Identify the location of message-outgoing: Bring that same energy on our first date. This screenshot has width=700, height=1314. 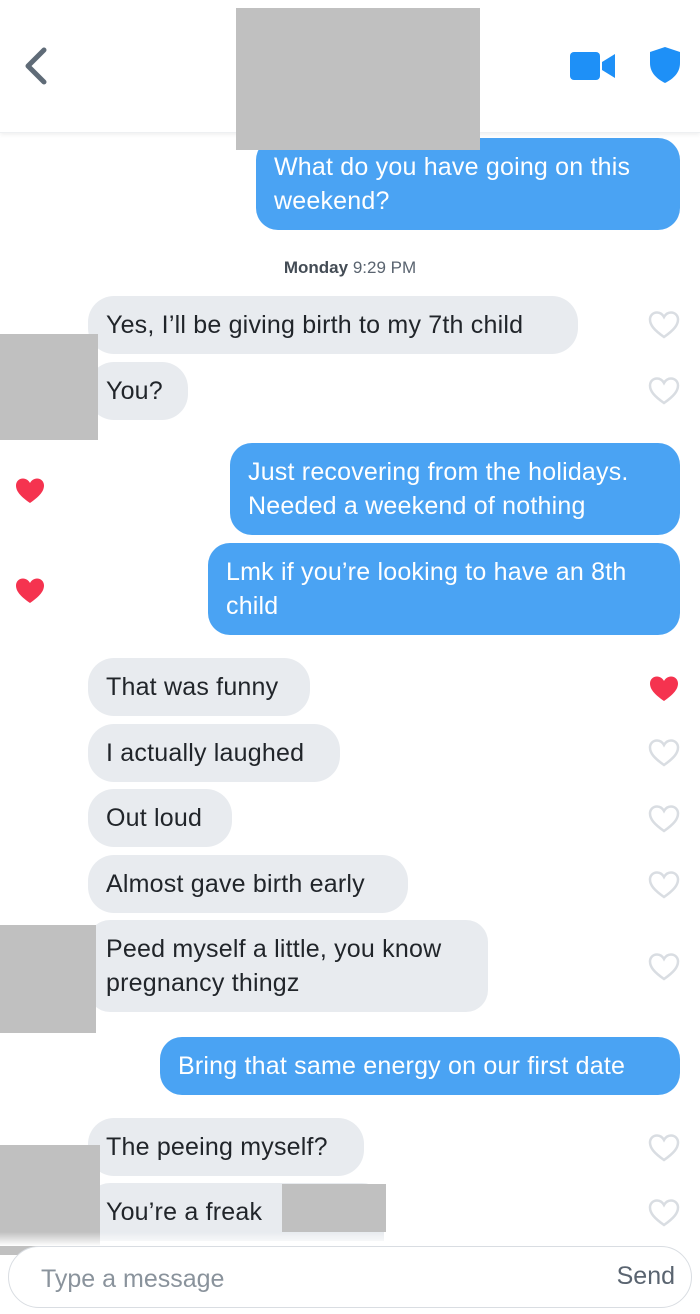
(420, 1066).